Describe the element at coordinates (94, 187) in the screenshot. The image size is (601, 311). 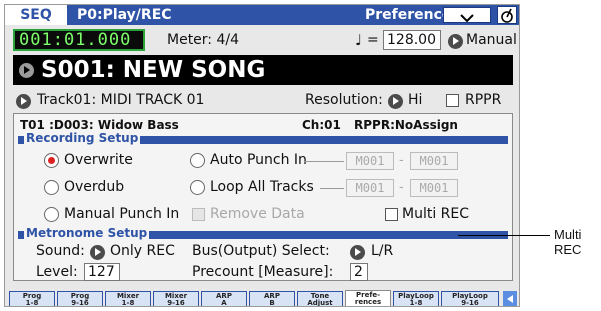
I see `overdub-label: Overdub` at that location.